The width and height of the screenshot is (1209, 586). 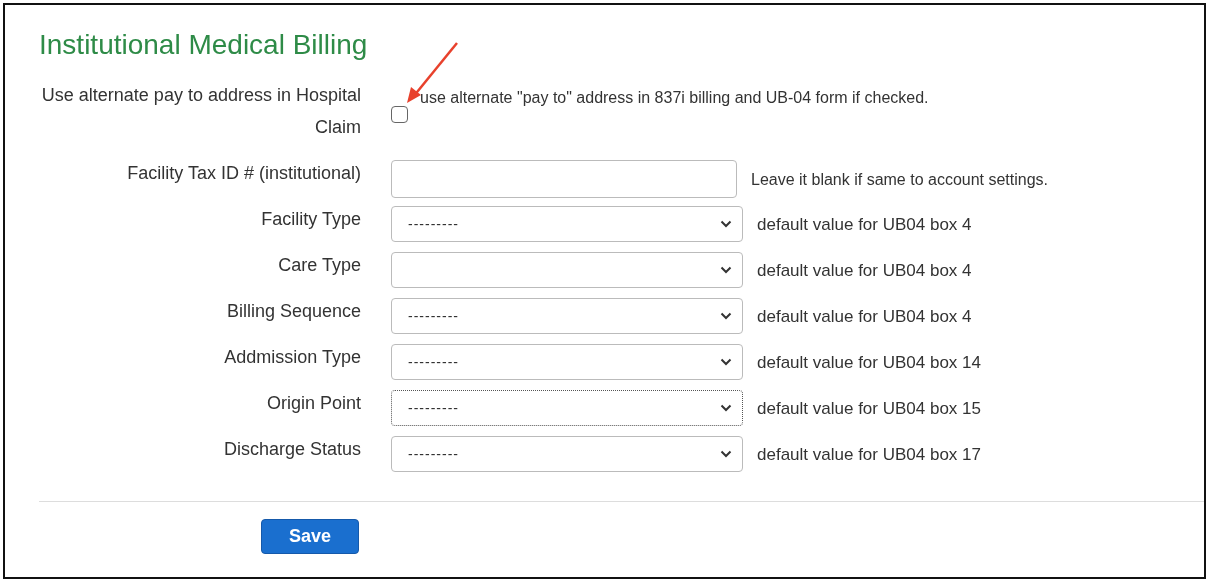 What do you see at coordinates (869, 409) in the screenshot?
I see `field-hint: default value for UB04 box 15` at bounding box center [869, 409].